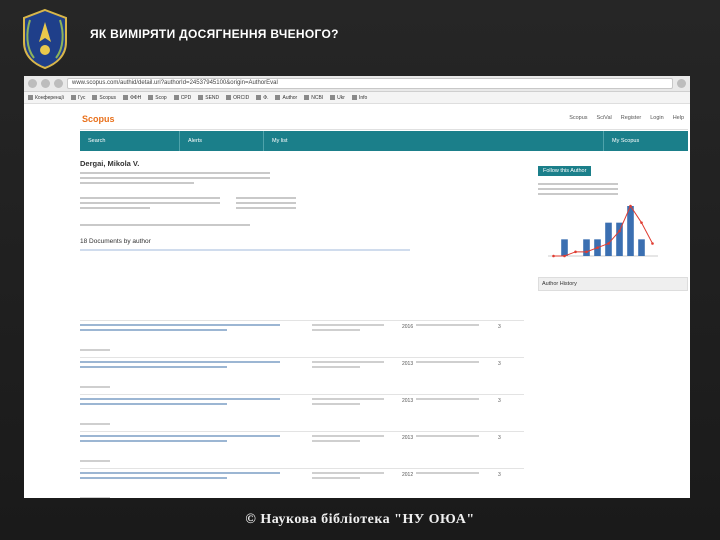  I want to click on tab-my-scopus: My Scopus, so click(646, 141).